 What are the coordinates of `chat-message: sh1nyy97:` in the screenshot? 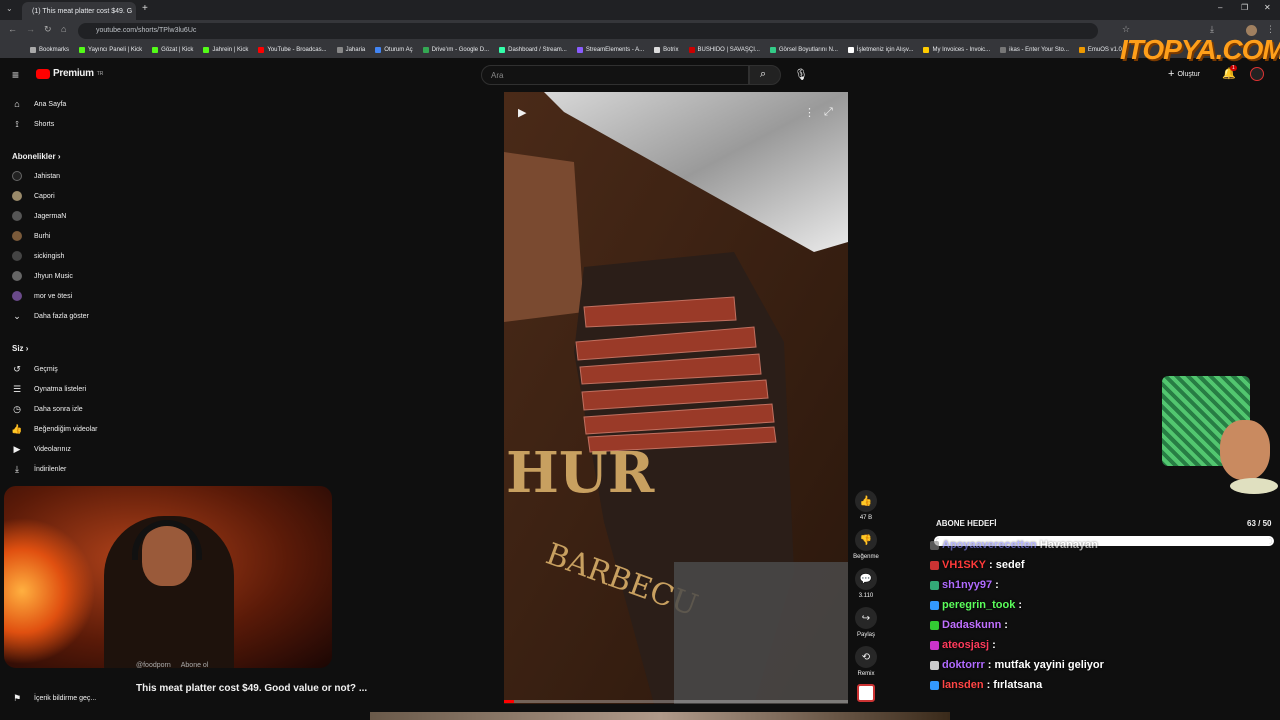 It's located at (964, 585).